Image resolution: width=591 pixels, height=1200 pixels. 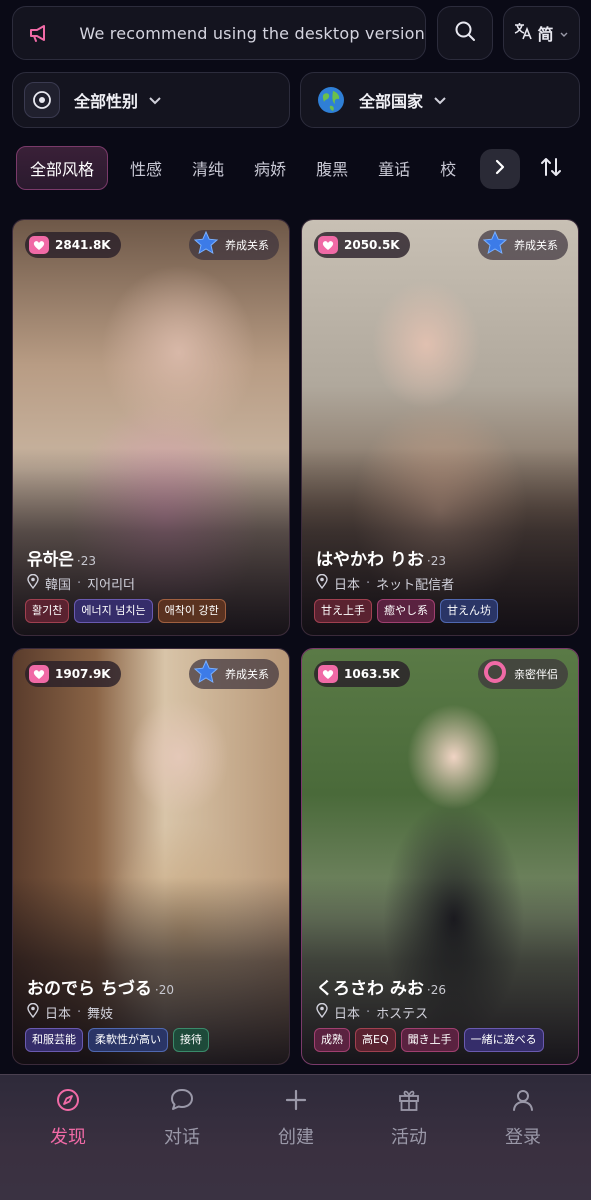 I want to click on likes-count: 2050.5K, so click(x=372, y=245).